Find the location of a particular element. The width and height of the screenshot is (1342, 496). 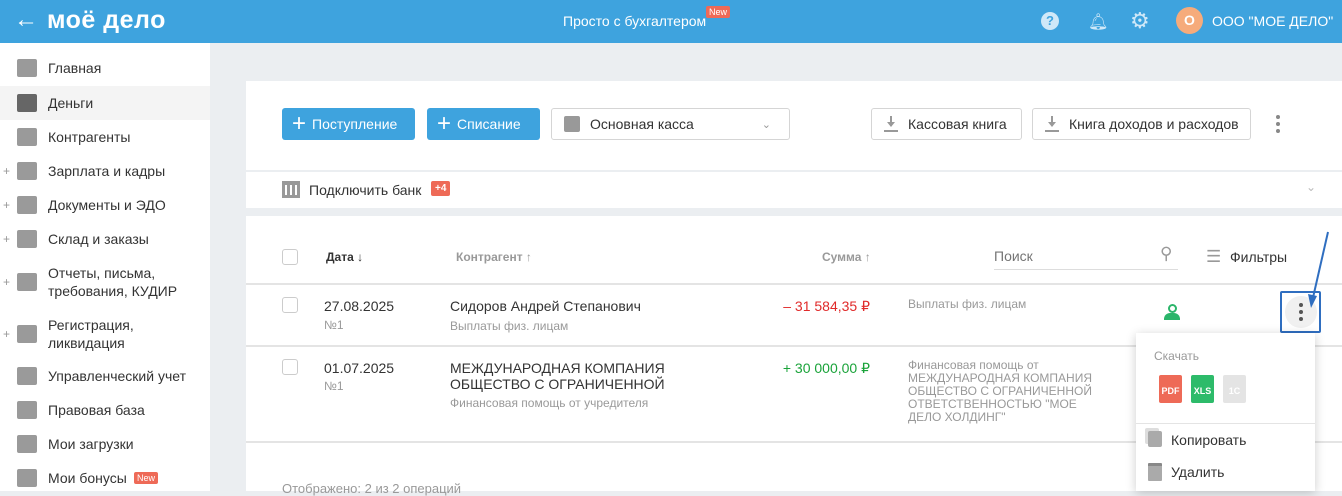

cash-book-label: Кассовая книга is located at coordinates (957, 124).